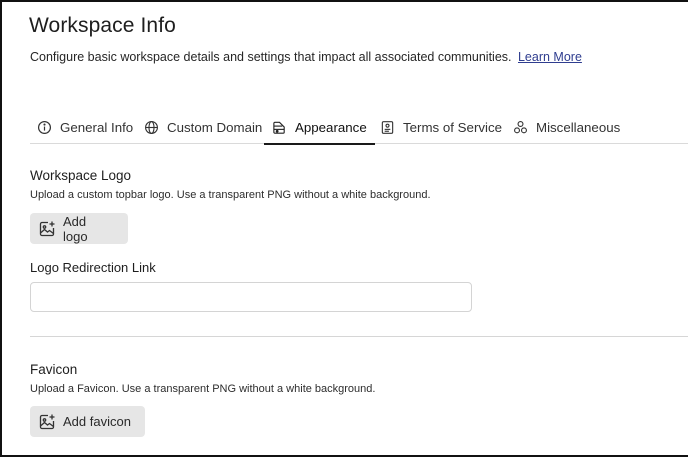 This screenshot has width=688, height=457. I want to click on tab-label: Miscellaneous, so click(578, 127).